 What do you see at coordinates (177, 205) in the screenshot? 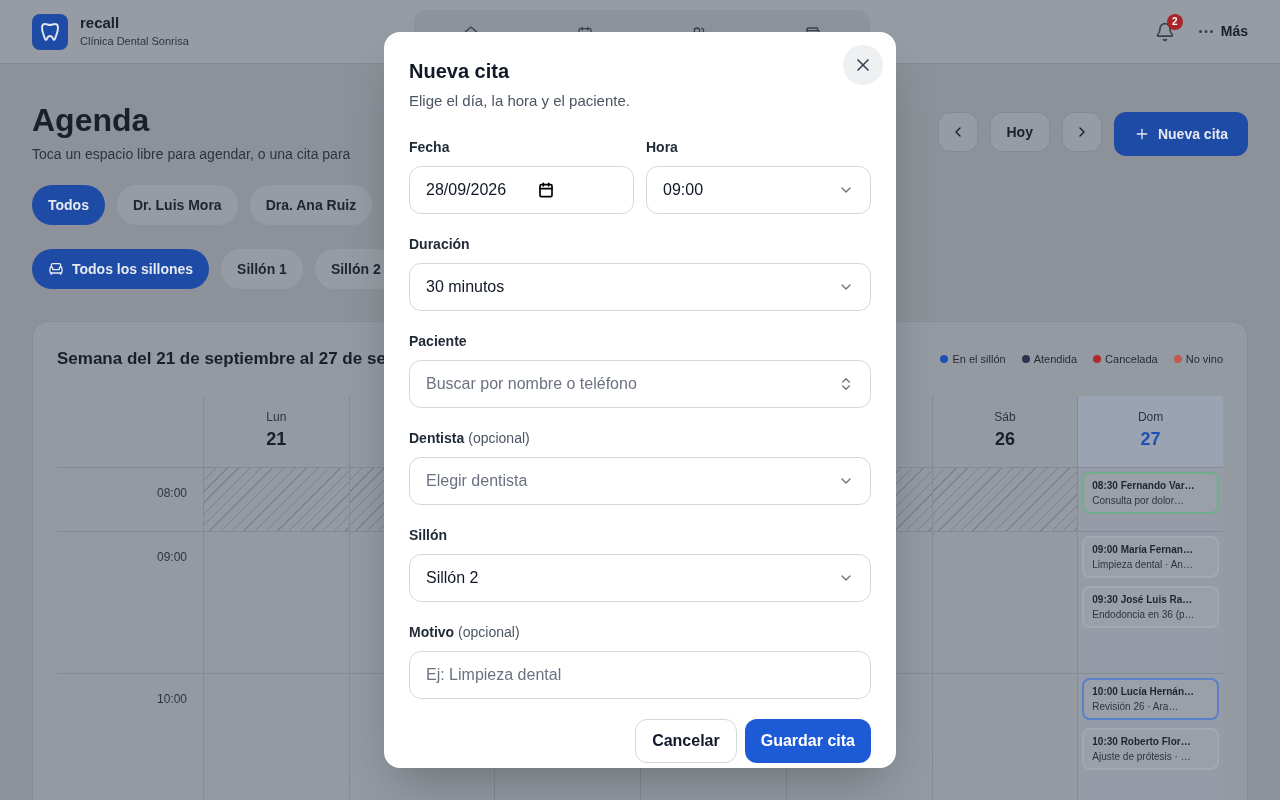
I see `dentist-filter-chip: Dr. Luis Mora` at bounding box center [177, 205].